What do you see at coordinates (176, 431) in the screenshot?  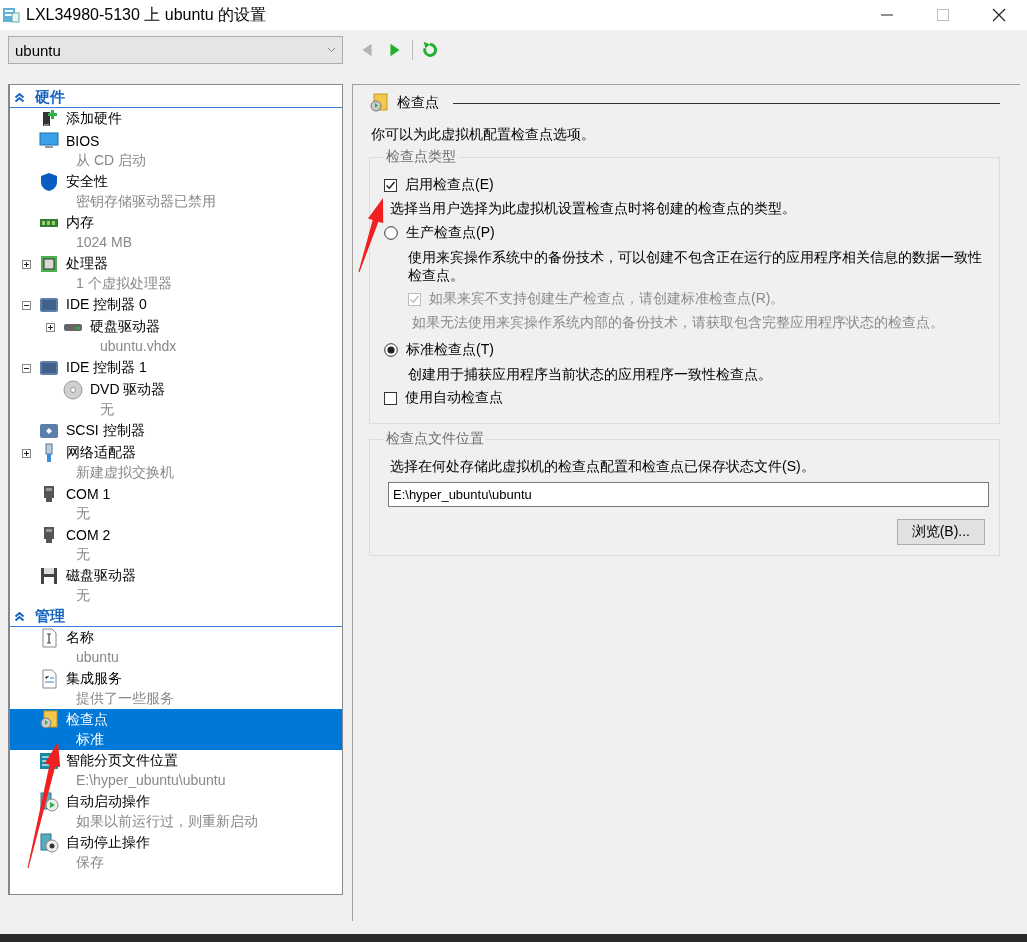 I see `tree-item: SCSI 控制器` at bounding box center [176, 431].